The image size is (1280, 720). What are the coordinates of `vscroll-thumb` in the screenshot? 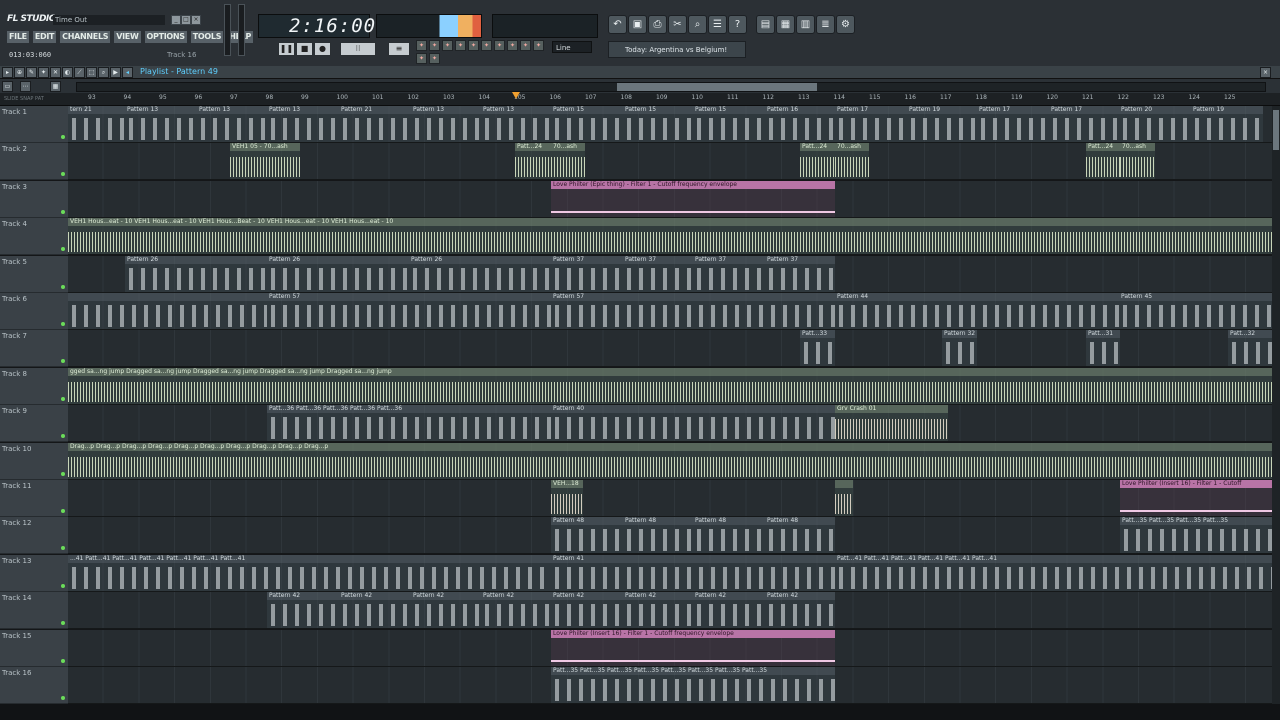 It's located at (1276, 130).